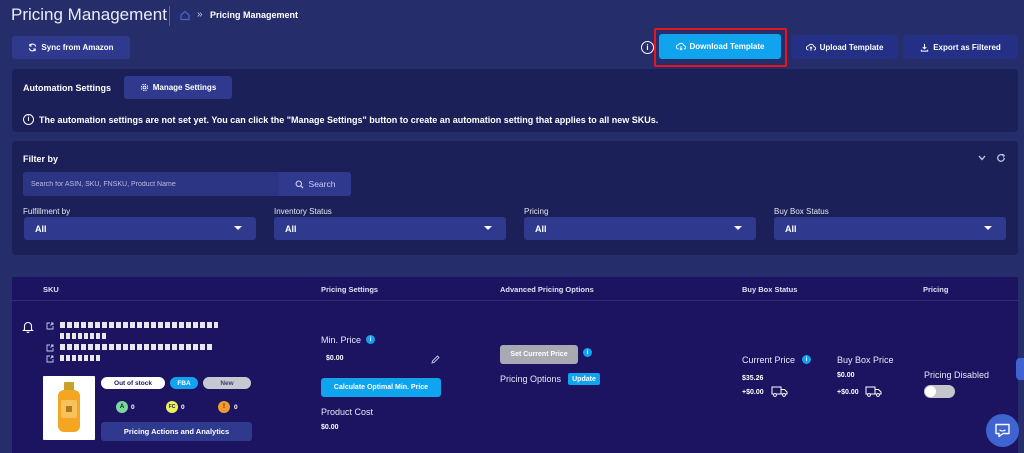  I want to click on cloud-download-icon, so click(680, 46).